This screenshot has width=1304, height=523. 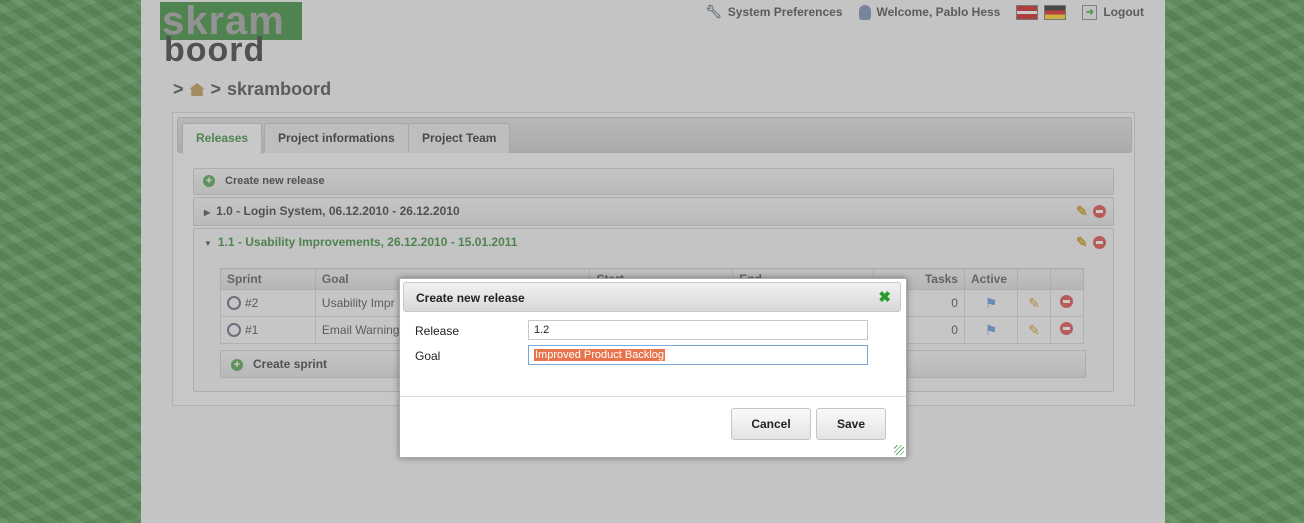 What do you see at coordinates (653, 396) in the screenshot?
I see `dialog-divider` at bounding box center [653, 396].